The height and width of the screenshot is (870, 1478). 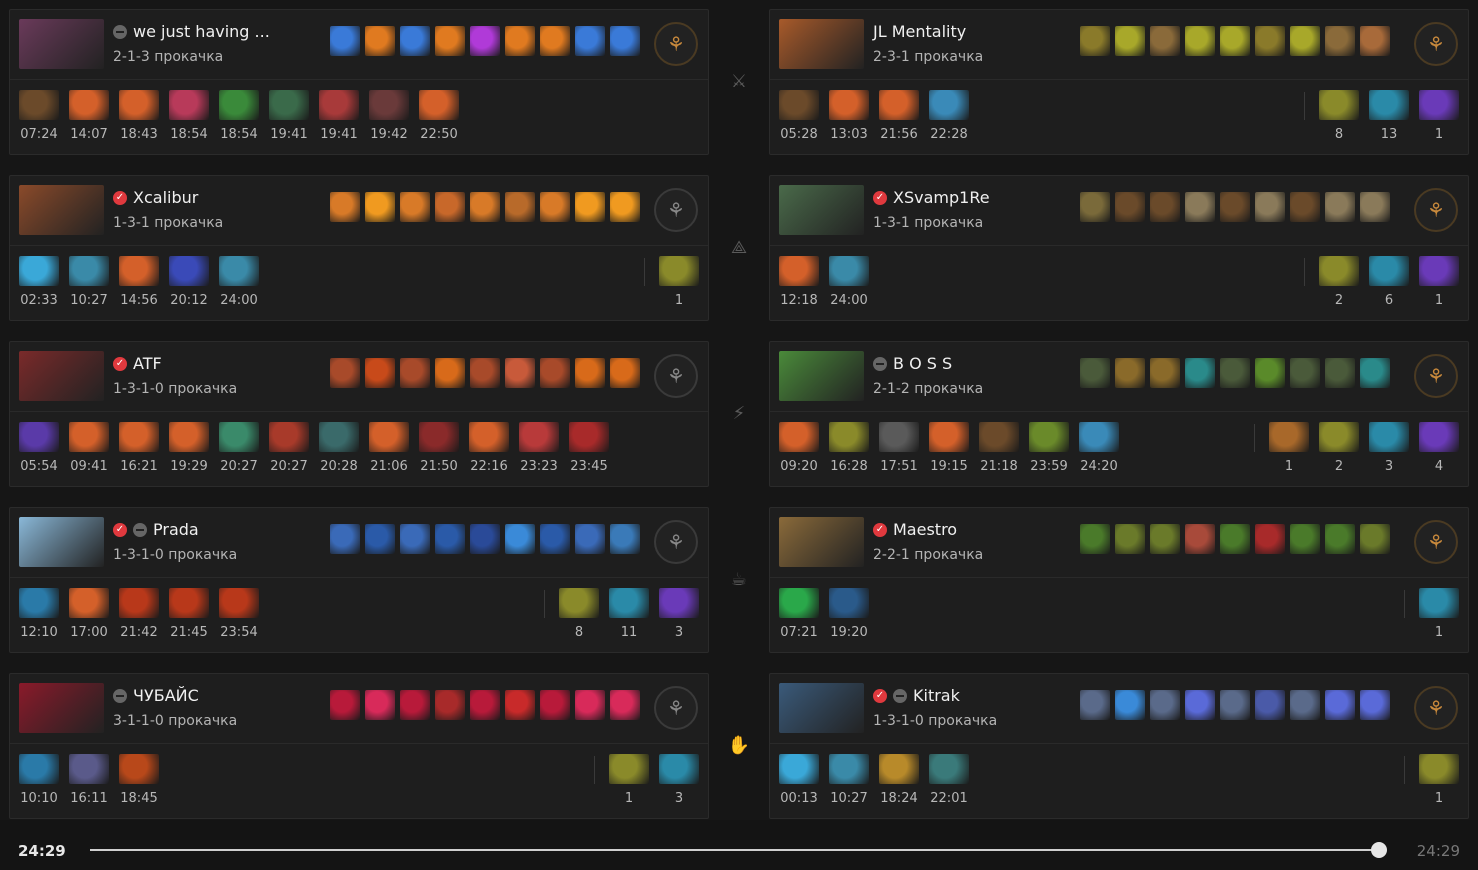 What do you see at coordinates (735, 850) in the screenshot?
I see `timeline-track` at bounding box center [735, 850].